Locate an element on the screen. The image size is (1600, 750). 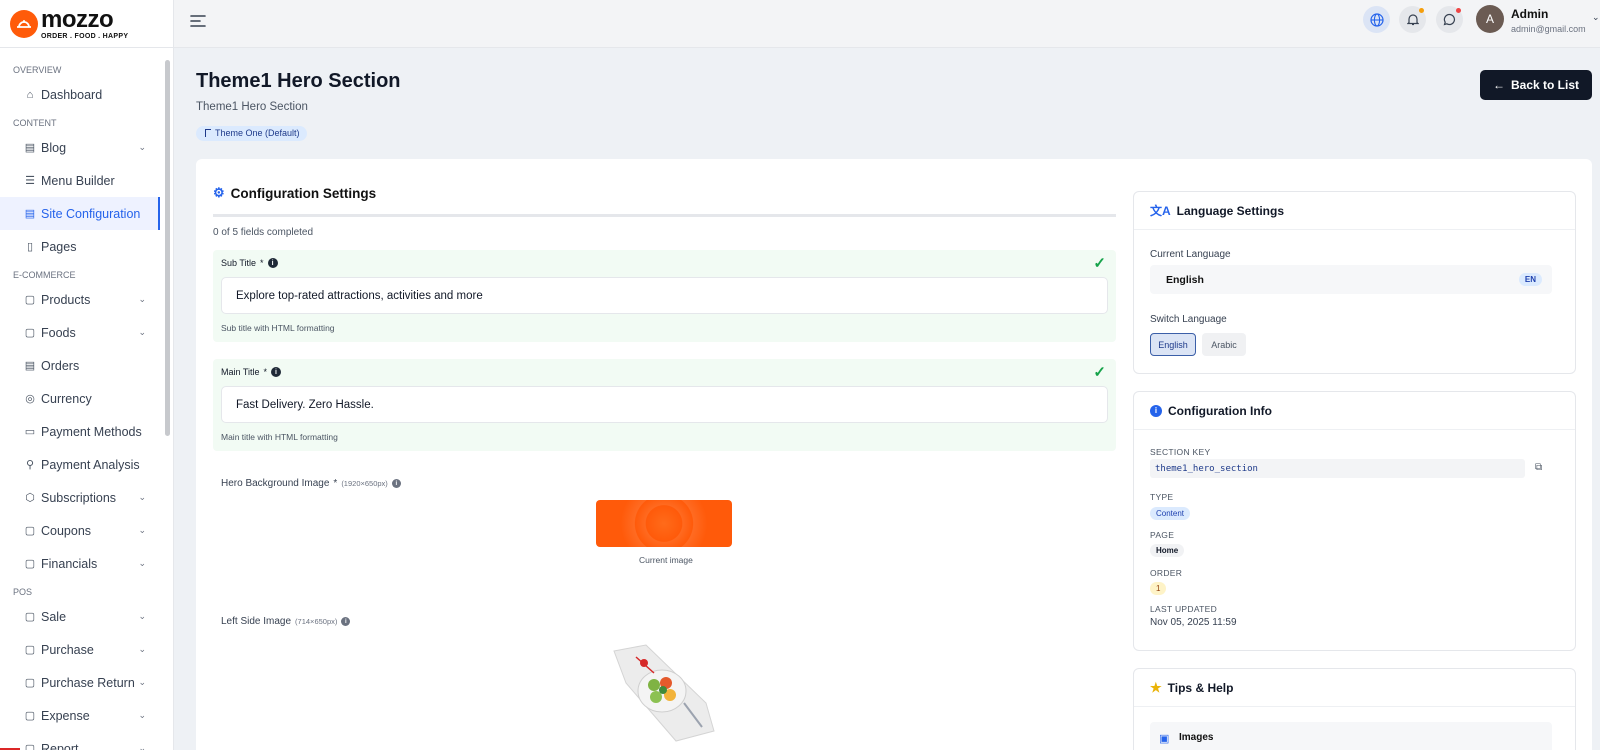
left-image-dimensions: (714×650px) is located at coordinates (316, 621).